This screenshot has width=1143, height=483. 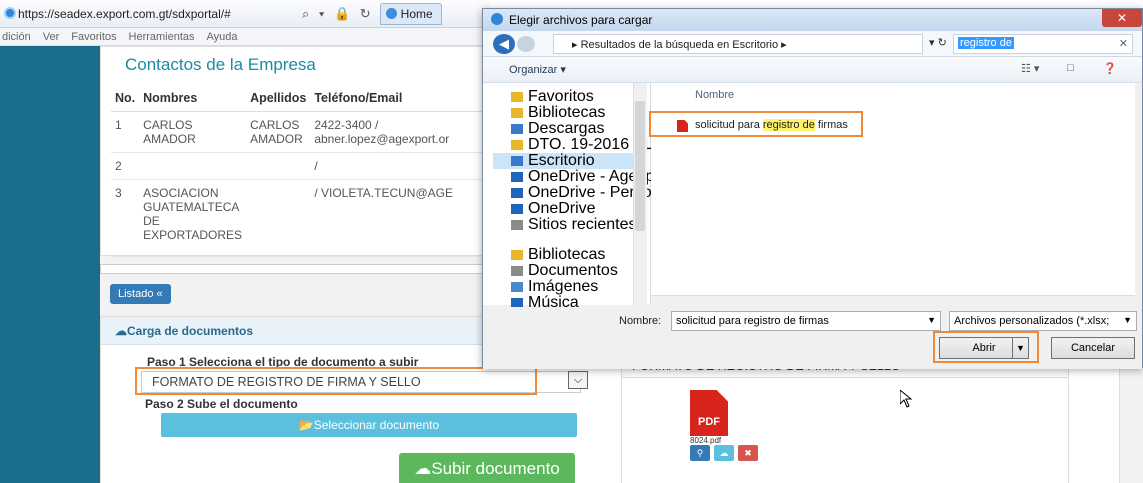 I want to click on trash-icon: ✖, so click(x=748, y=453).